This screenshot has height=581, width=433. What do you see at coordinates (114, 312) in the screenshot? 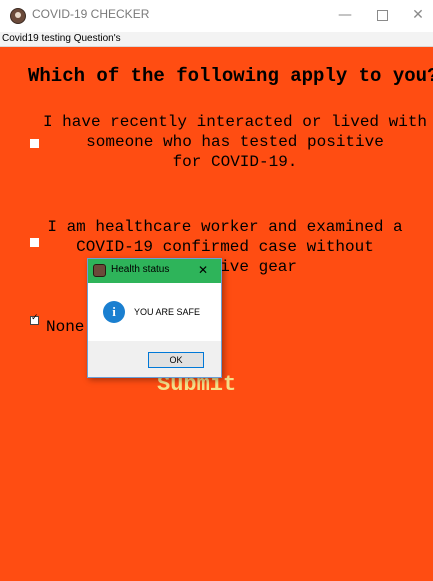
I see `info-icon: i` at bounding box center [114, 312].